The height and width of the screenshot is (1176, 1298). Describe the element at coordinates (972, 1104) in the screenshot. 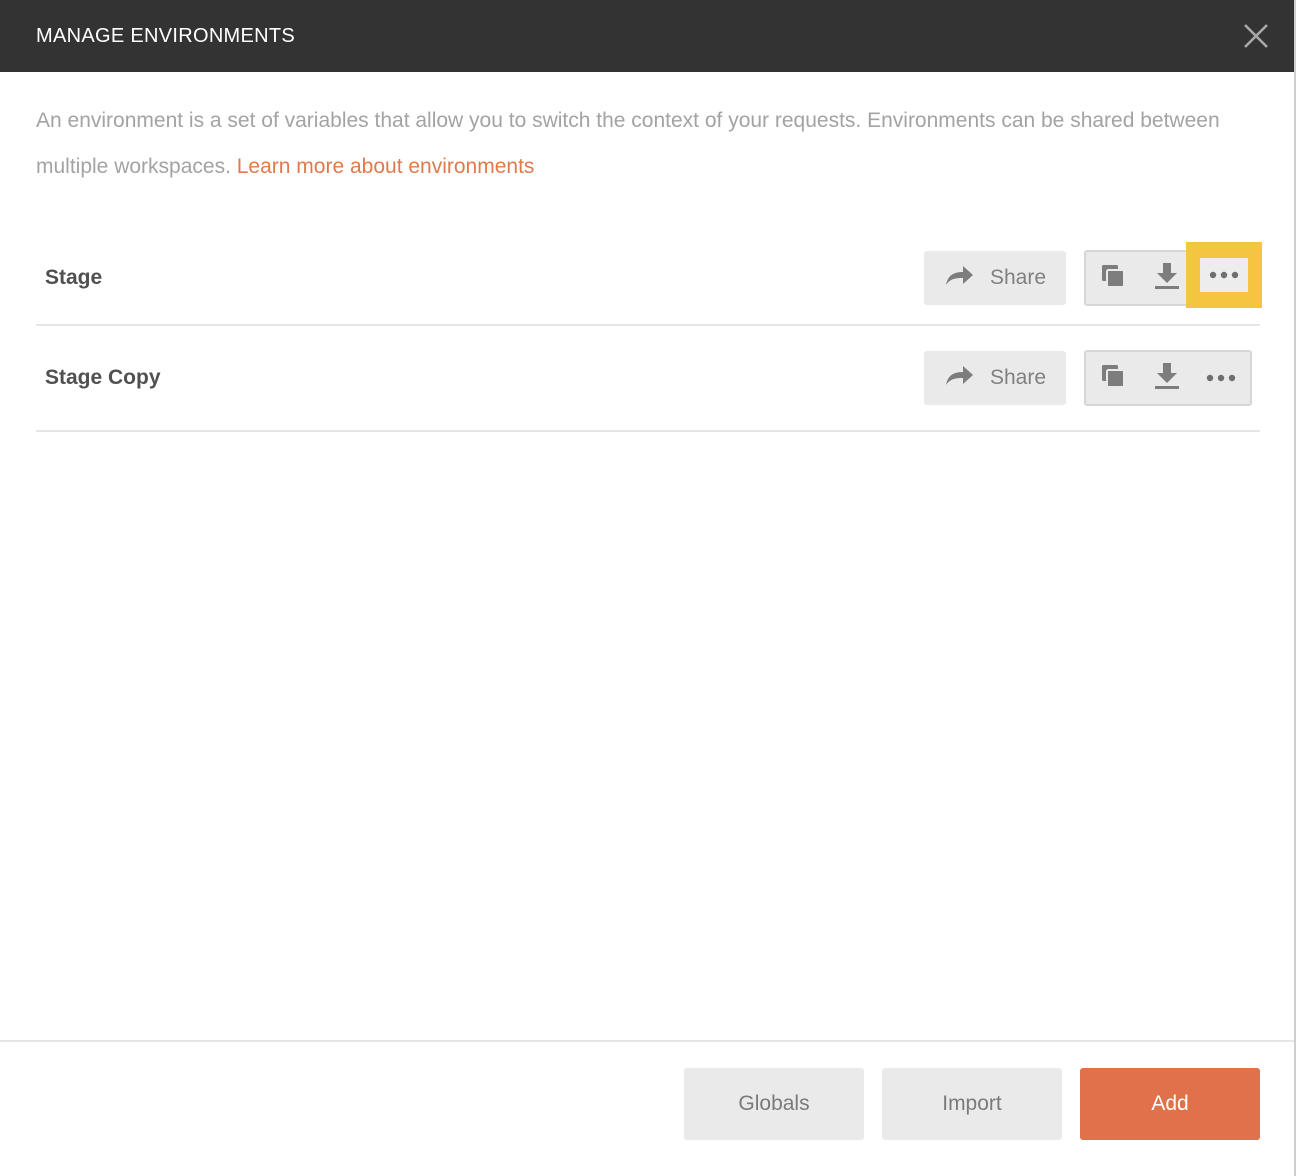

I see `import-button: Import` at that location.